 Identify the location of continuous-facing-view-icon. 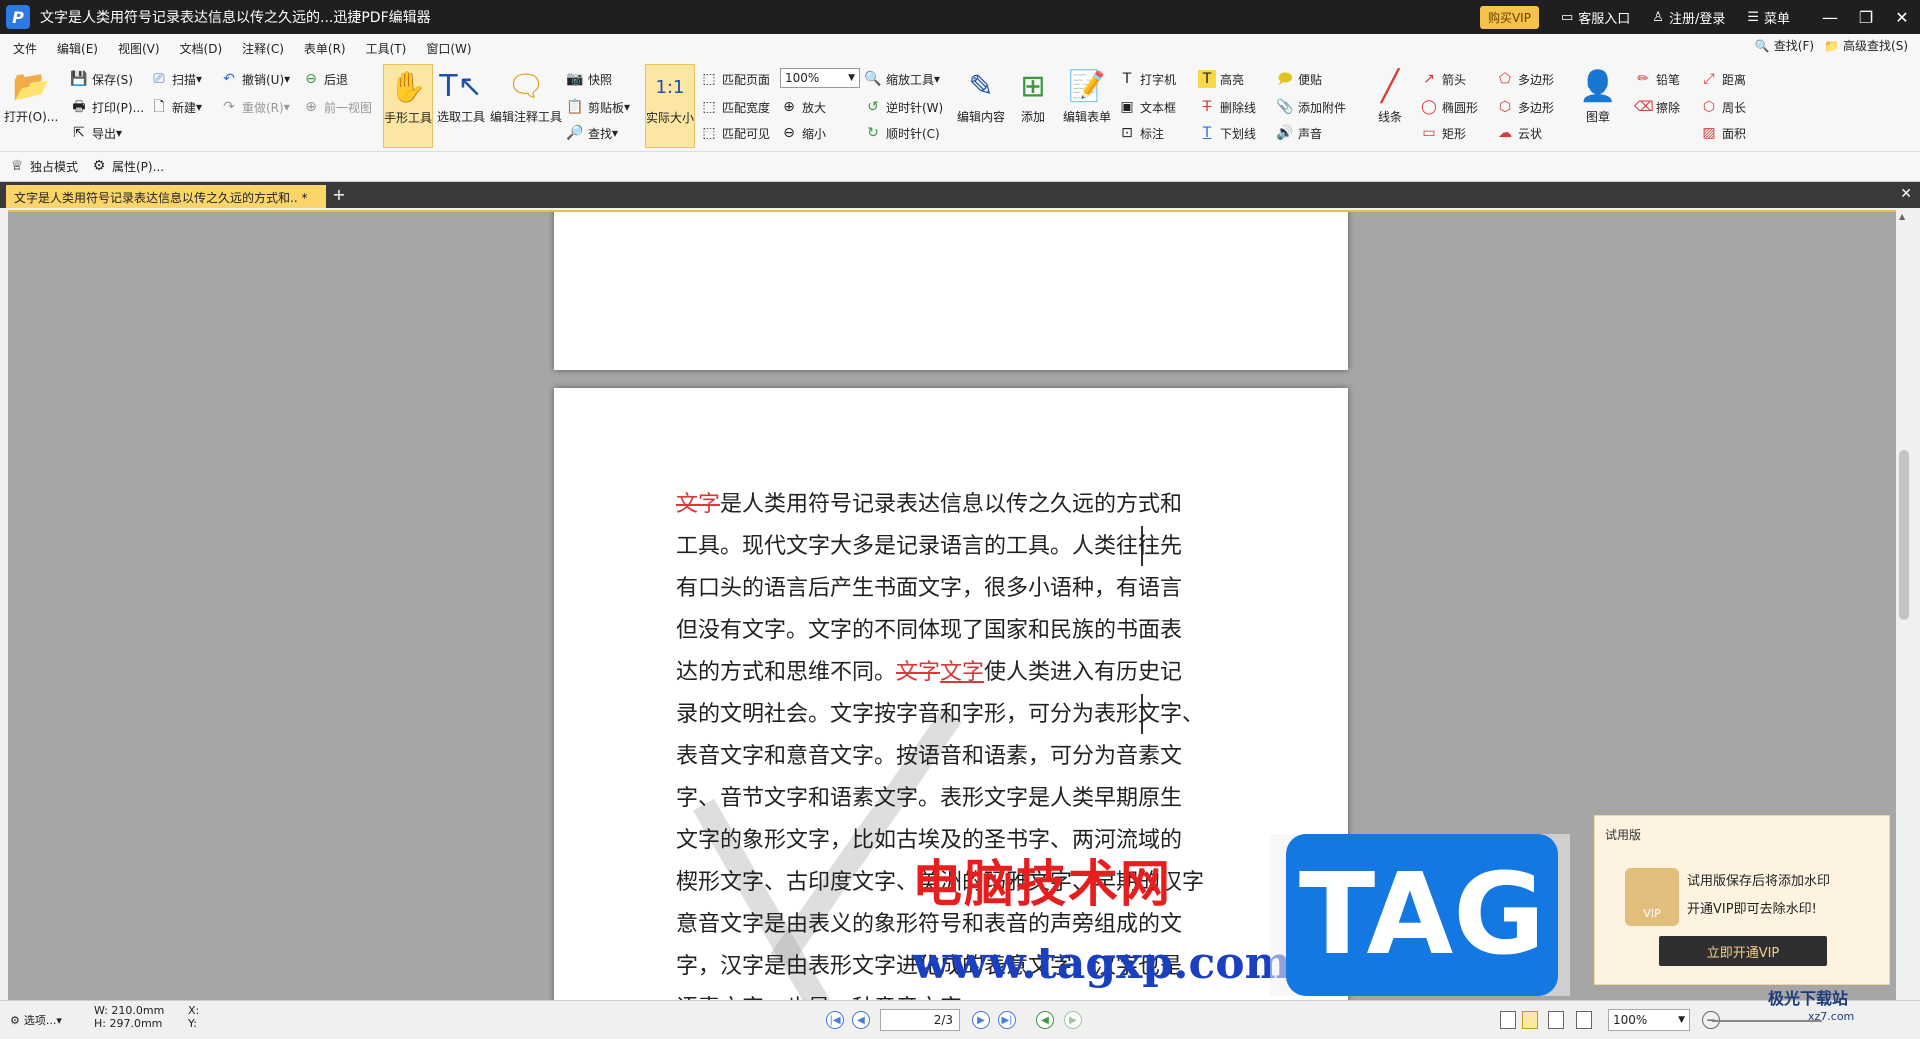
(1584, 1020).